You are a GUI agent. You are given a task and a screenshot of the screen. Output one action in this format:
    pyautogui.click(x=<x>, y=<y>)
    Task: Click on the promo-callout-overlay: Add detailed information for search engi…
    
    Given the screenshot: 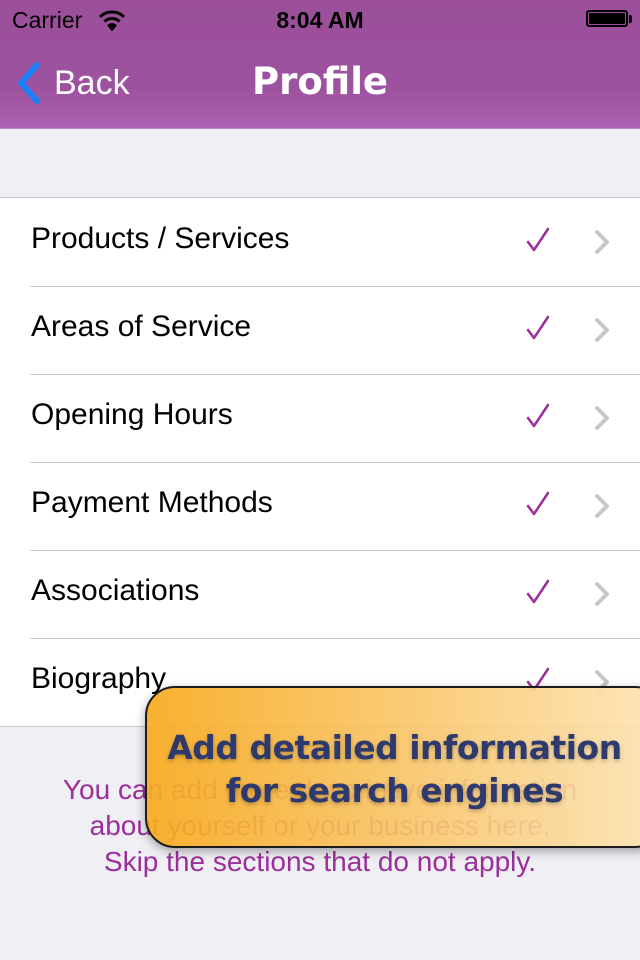 What is the action you would take?
    pyautogui.click(x=392, y=767)
    